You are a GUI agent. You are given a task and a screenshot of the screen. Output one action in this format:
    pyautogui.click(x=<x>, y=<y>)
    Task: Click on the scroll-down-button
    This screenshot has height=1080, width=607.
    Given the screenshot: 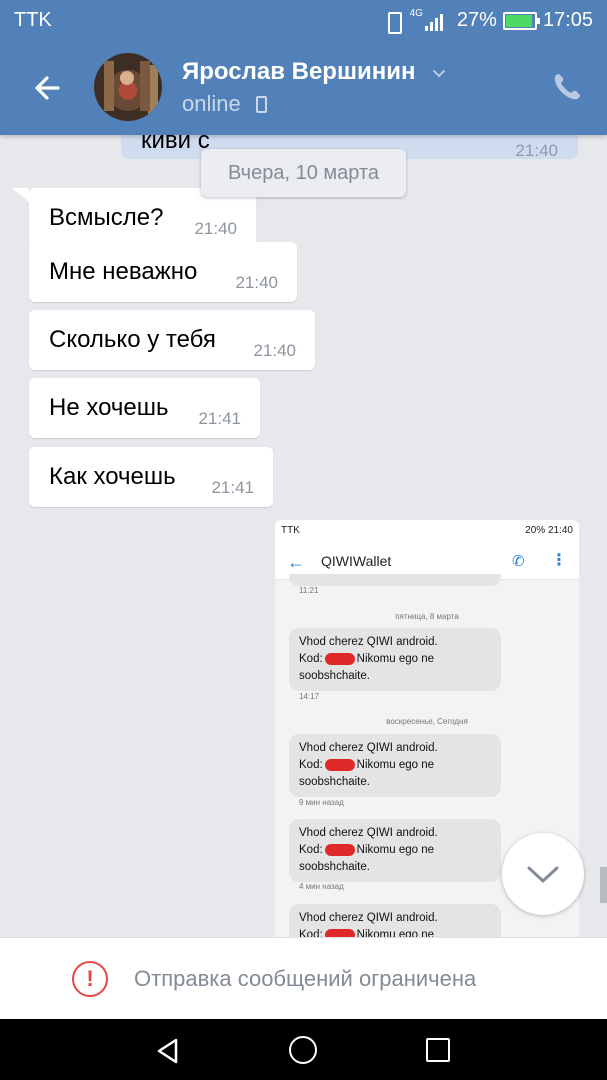 What is the action you would take?
    pyautogui.click(x=543, y=874)
    